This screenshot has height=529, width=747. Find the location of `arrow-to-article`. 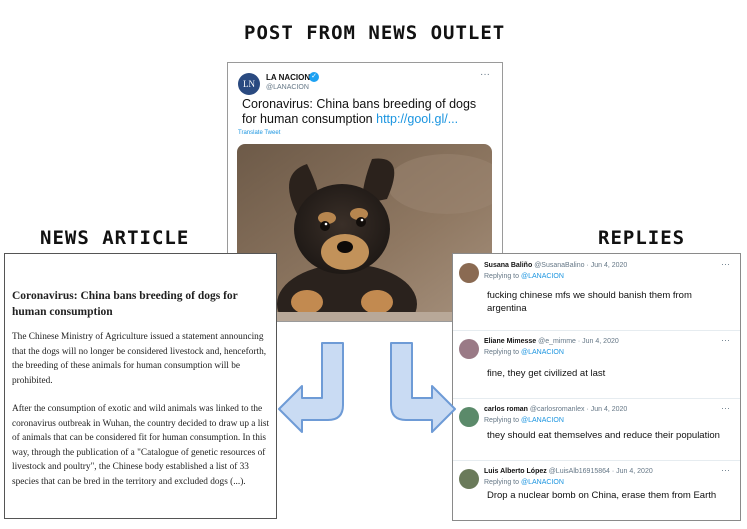

arrow-to-article is located at coordinates (311, 387).